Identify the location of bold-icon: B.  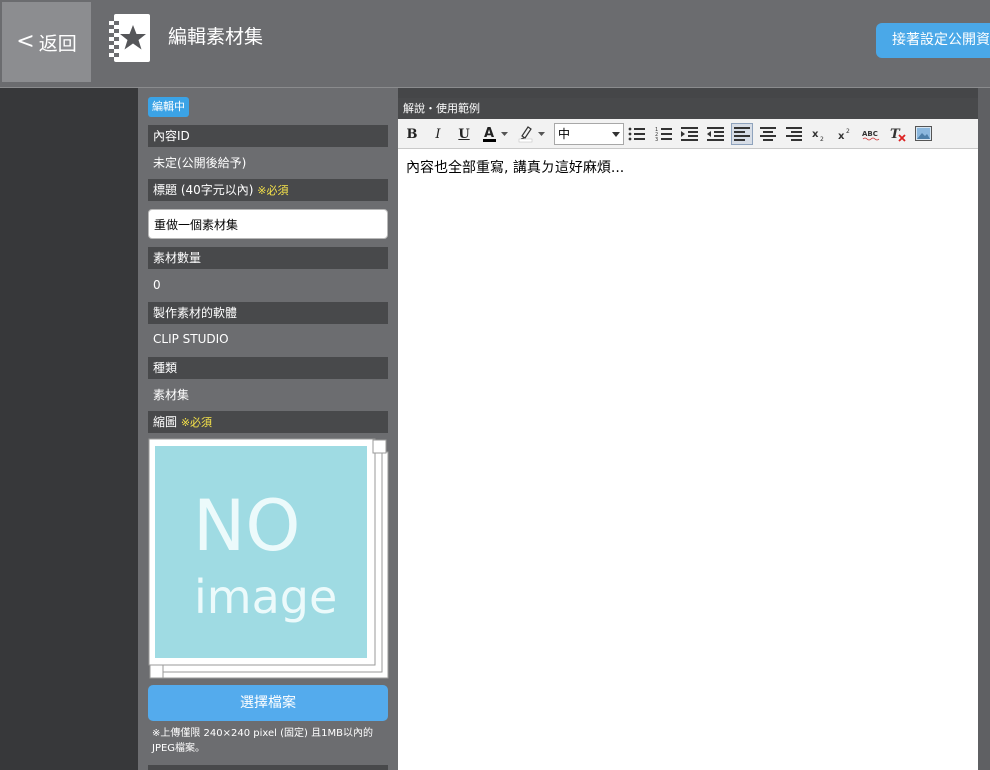
(412, 134).